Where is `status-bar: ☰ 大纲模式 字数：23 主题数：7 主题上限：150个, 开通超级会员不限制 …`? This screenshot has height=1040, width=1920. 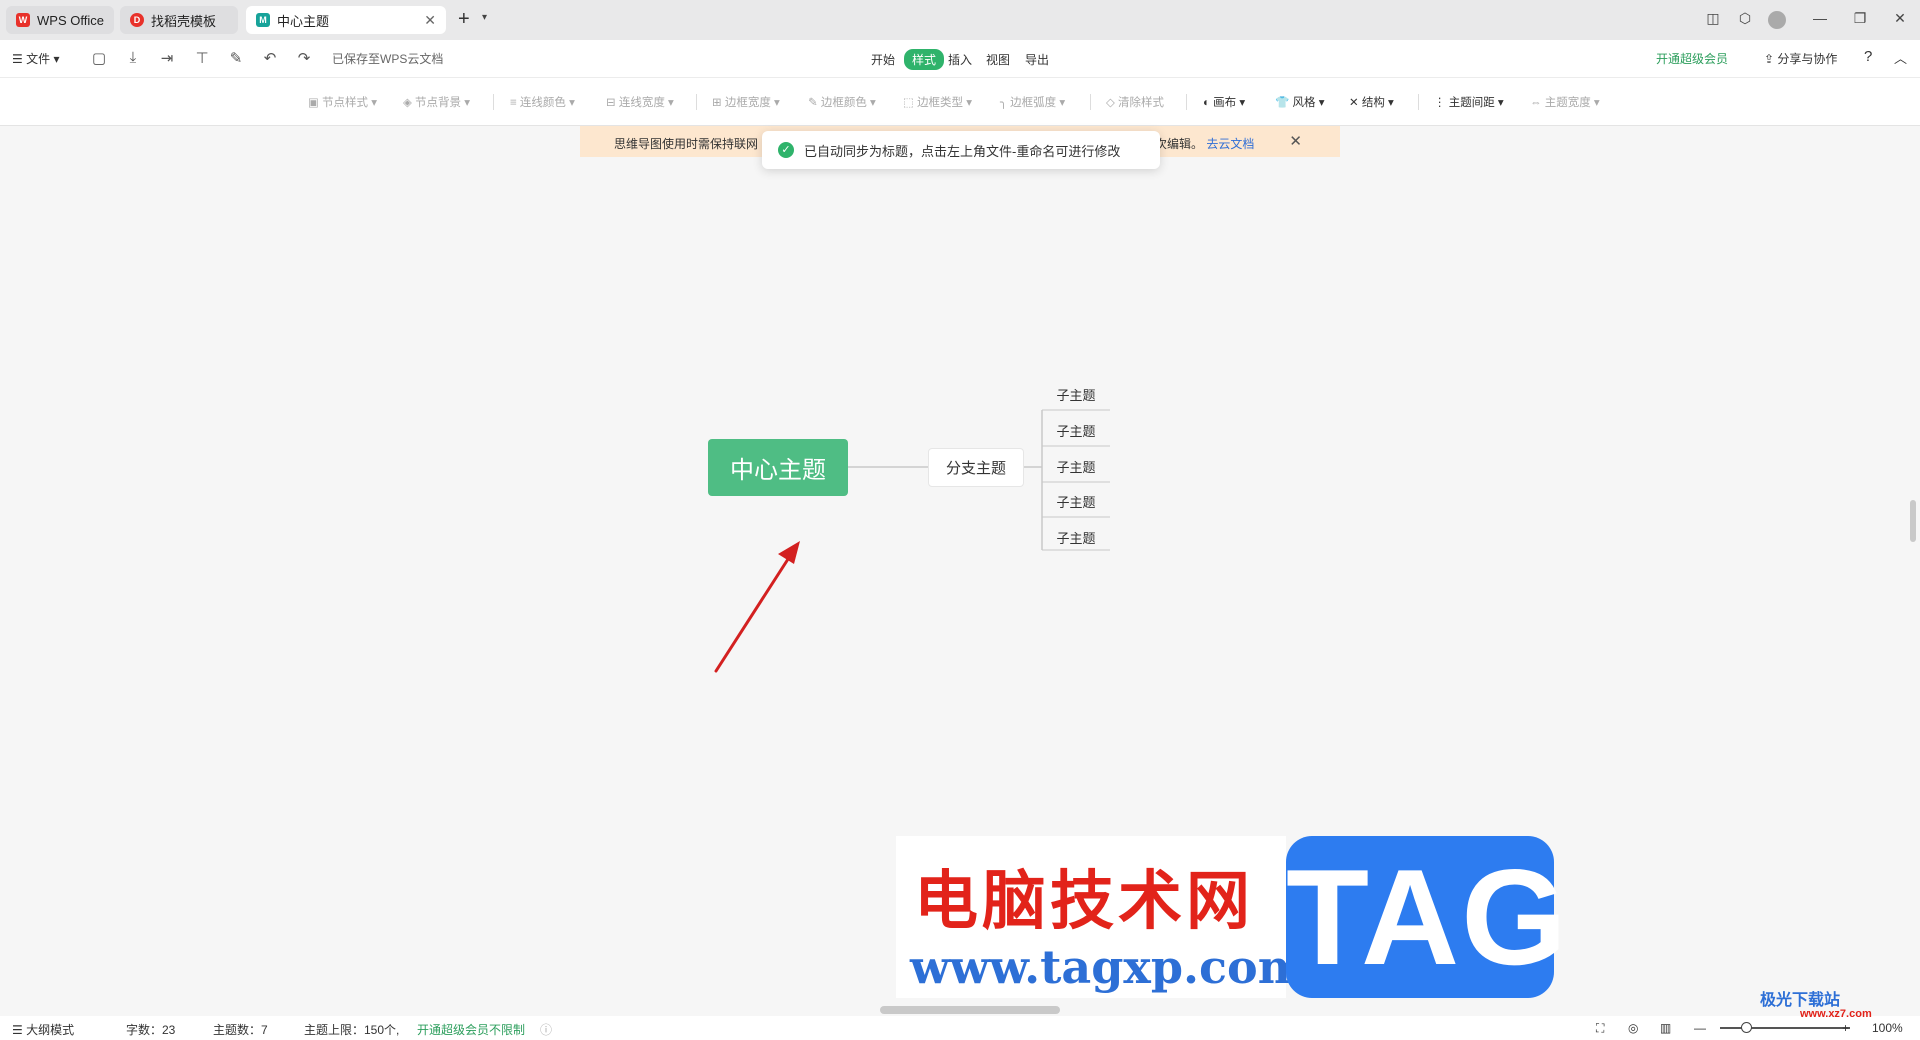
status-bar: ☰ 大纲模式 字数：23 主题数：7 主题上限：150个, 开通超级会员不限制 … is located at coordinates (960, 1028).